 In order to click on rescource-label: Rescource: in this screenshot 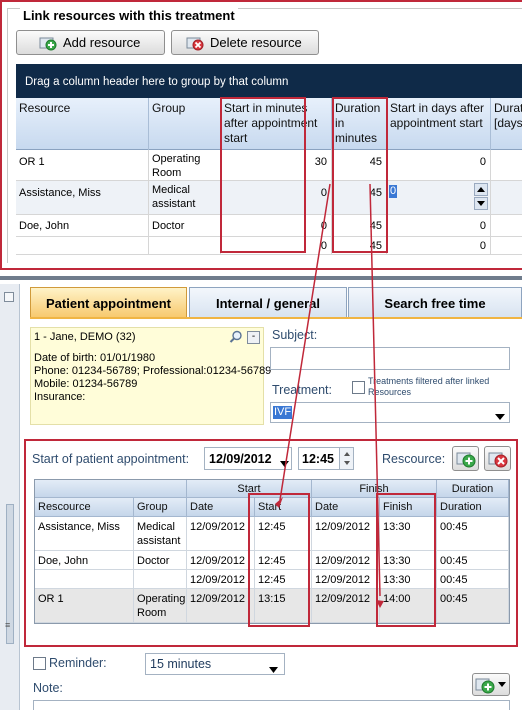, I will do `click(414, 459)`.